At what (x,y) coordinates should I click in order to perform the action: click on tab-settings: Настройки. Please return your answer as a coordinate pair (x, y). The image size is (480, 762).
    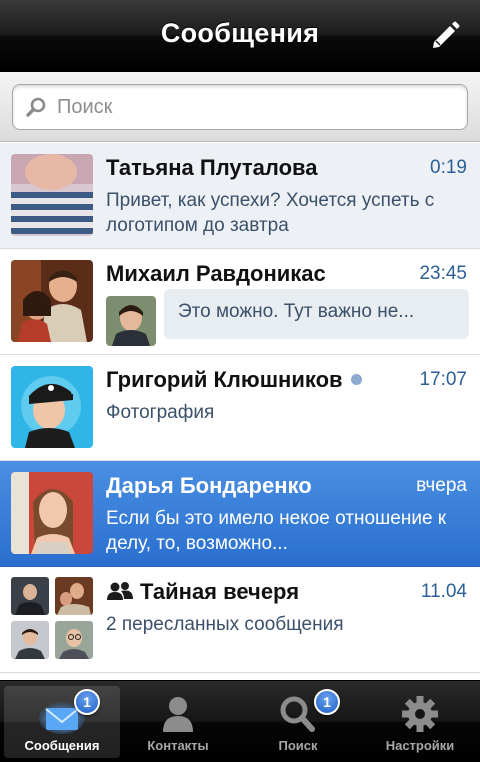
    Looking at the image, I should click on (420, 722).